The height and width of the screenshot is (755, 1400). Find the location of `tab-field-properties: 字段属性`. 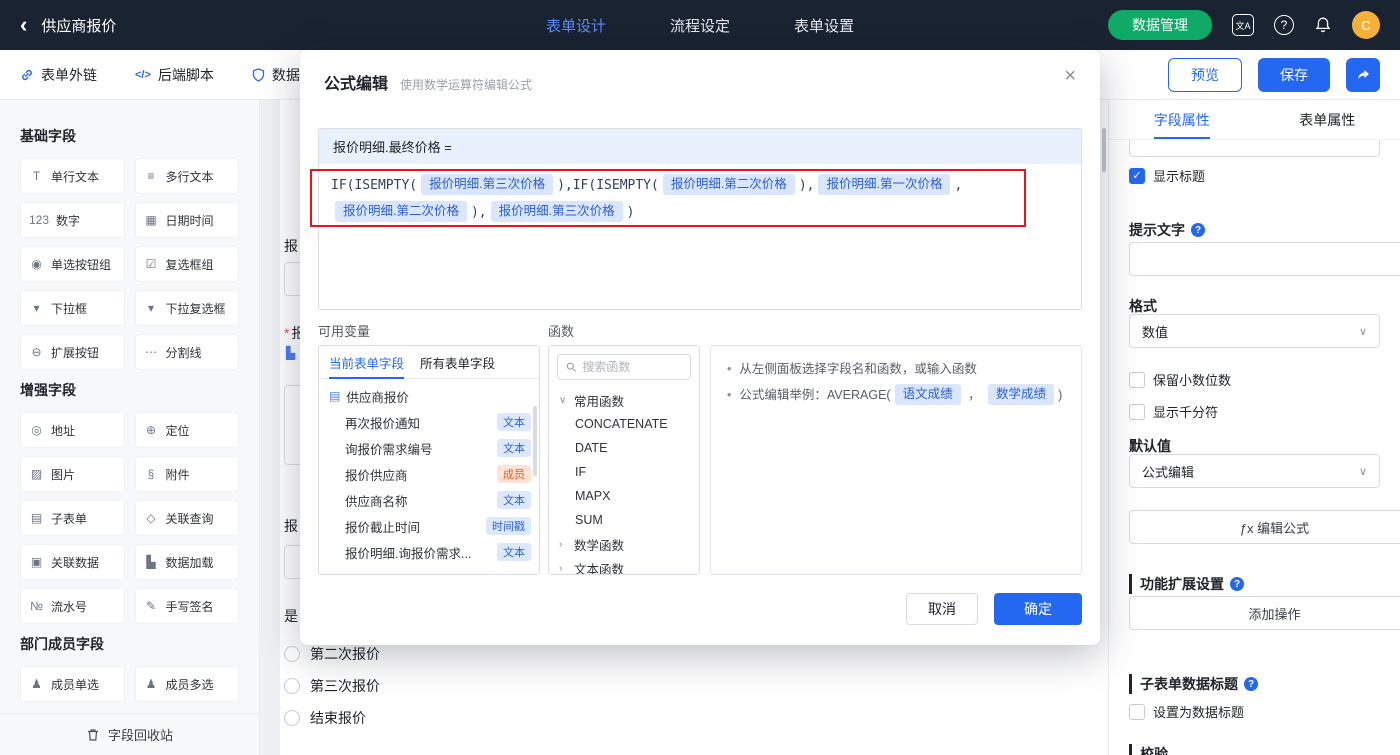

tab-field-properties: 字段属性 is located at coordinates (1182, 119).